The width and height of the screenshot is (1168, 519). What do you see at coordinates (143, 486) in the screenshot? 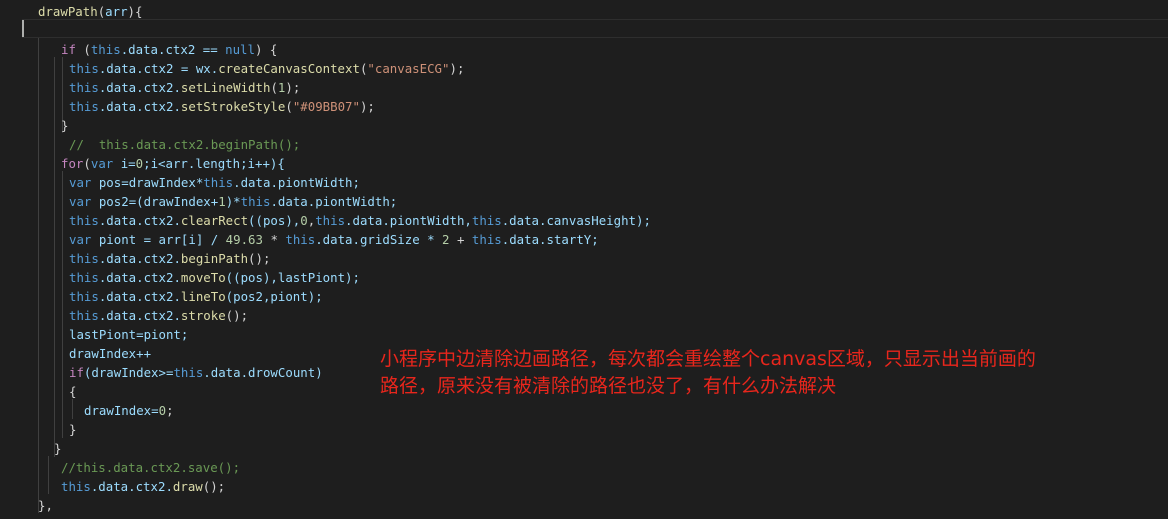
I see `code-line: this.data.ctx2.draw();` at bounding box center [143, 486].